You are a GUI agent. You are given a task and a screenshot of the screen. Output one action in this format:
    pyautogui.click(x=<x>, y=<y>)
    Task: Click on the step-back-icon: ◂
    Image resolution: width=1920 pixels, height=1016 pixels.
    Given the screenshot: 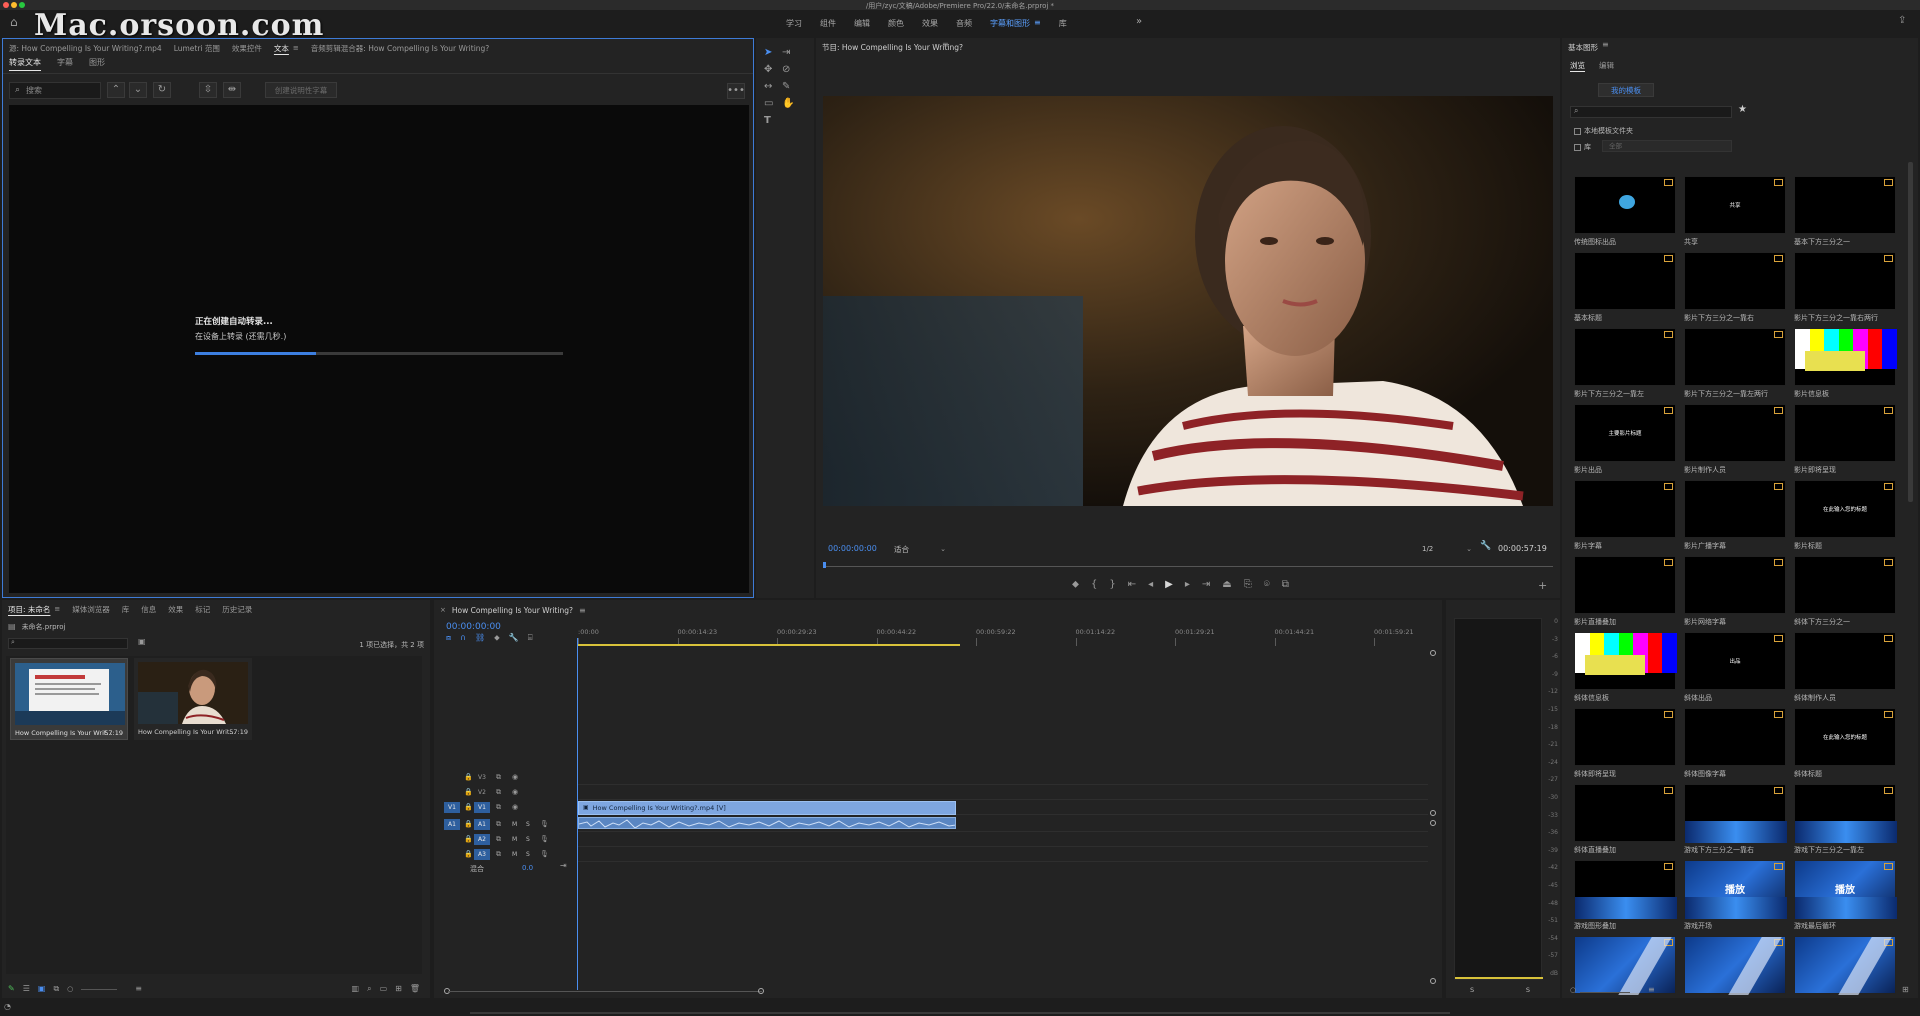 What is the action you would take?
    pyautogui.click(x=1150, y=585)
    